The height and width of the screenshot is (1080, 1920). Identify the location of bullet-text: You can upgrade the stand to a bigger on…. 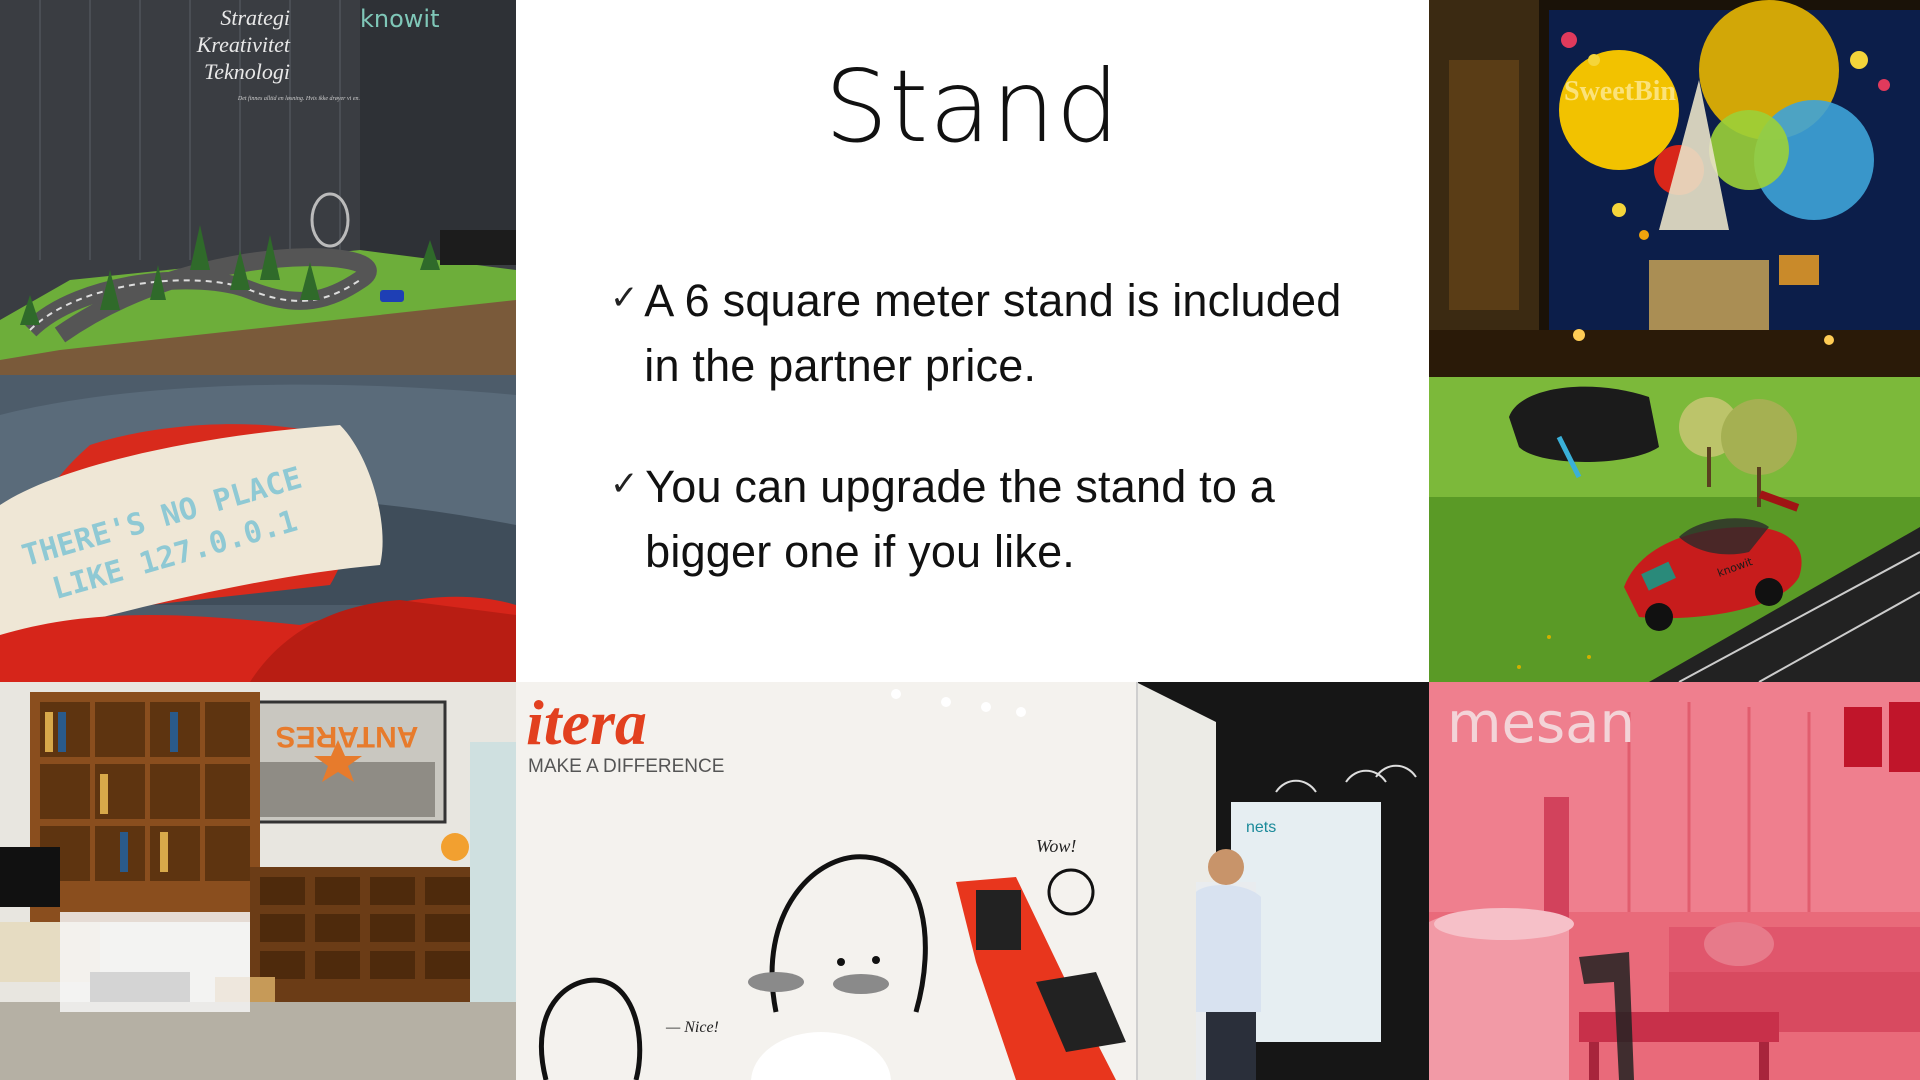
(960, 519).